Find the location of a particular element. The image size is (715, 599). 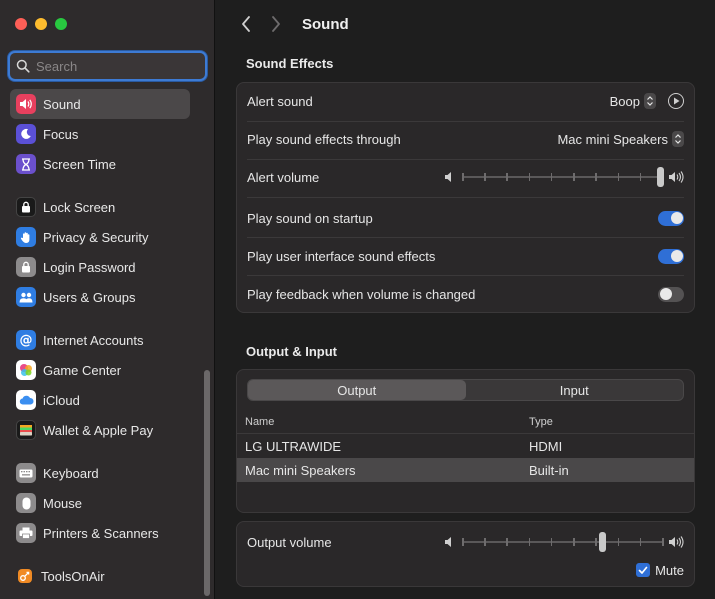

ui-sound-effects-toggle is located at coordinates (671, 256).